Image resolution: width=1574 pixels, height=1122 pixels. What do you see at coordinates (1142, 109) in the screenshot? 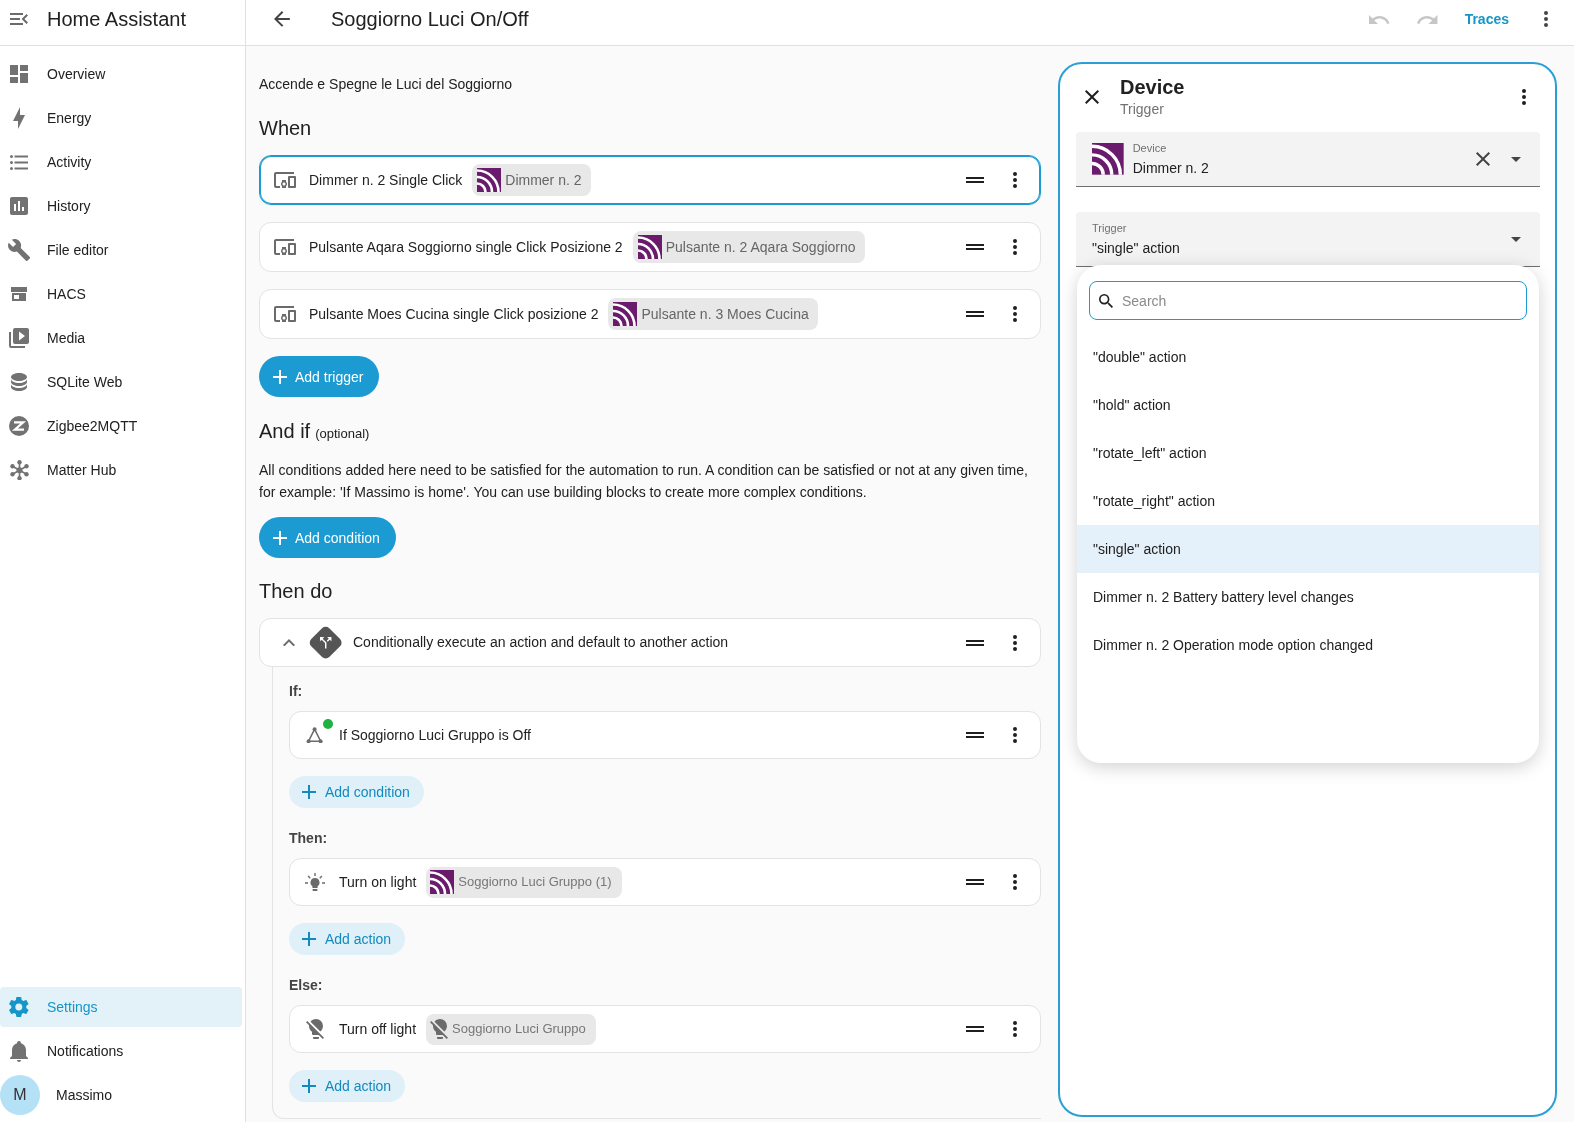
I see `panel-subtitle: Trigger` at bounding box center [1142, 109].